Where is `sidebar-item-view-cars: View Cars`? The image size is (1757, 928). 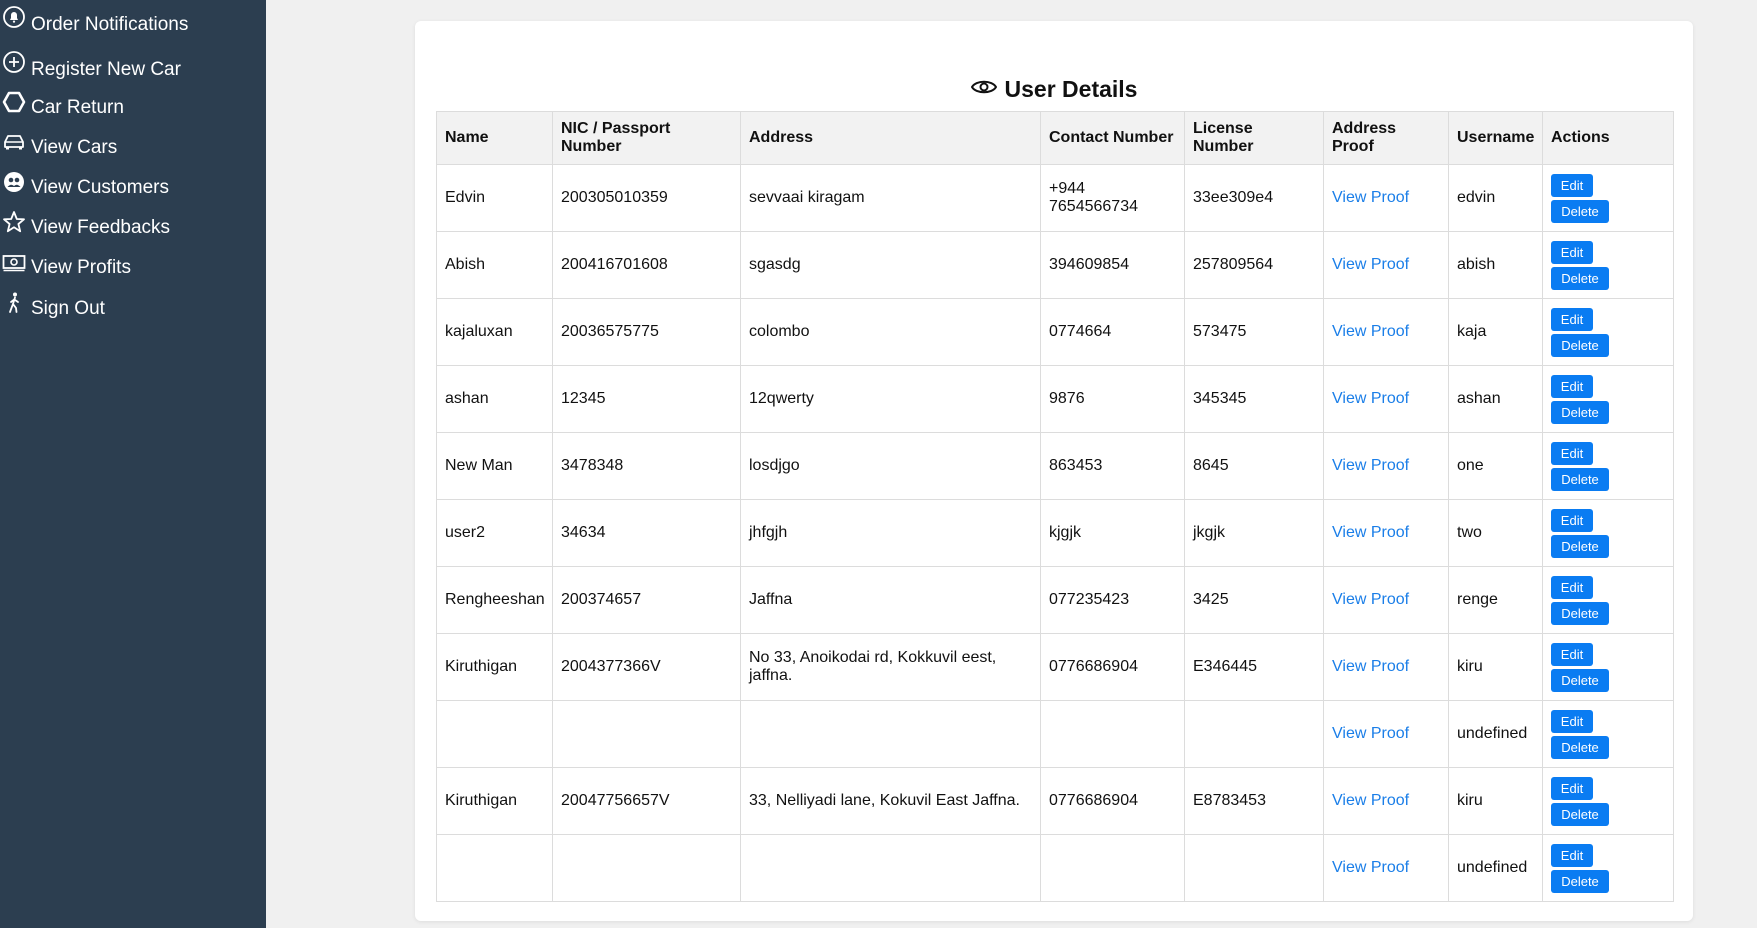
sidebar-item-view-cars: View Cars is located at coordinates (133, 149).